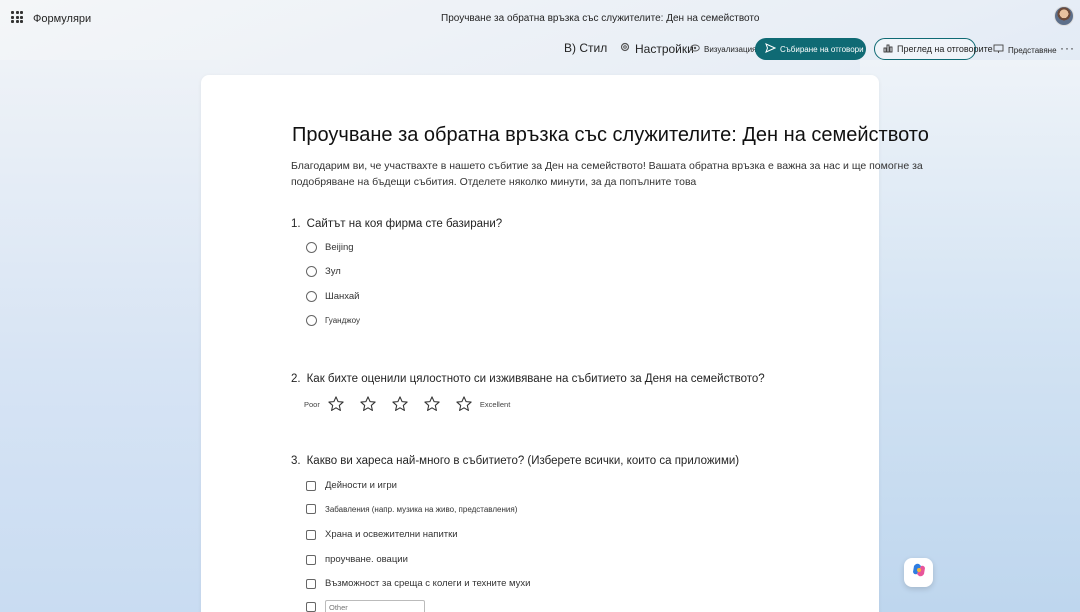 This screenshot has height=612, width=1080. What do you see at coordinates (945, 49) in the screenshot?
I see `responses-label: Преглед на отговорите` at bounding box center [945, 49].